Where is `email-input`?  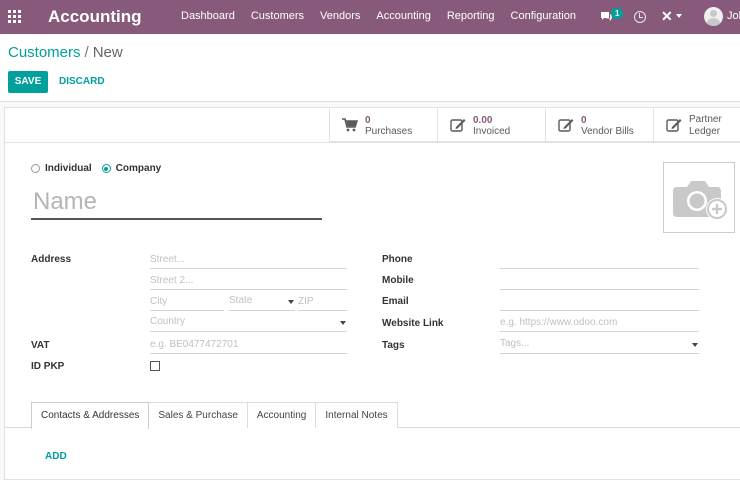
email-input is located at coordinates (599, 302).